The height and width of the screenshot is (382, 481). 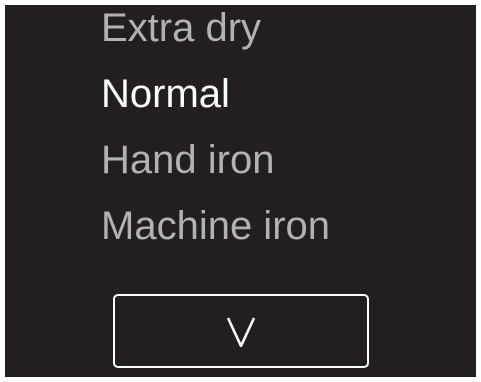 I want to click on scroll-down-button, so click(x=241, y=331).